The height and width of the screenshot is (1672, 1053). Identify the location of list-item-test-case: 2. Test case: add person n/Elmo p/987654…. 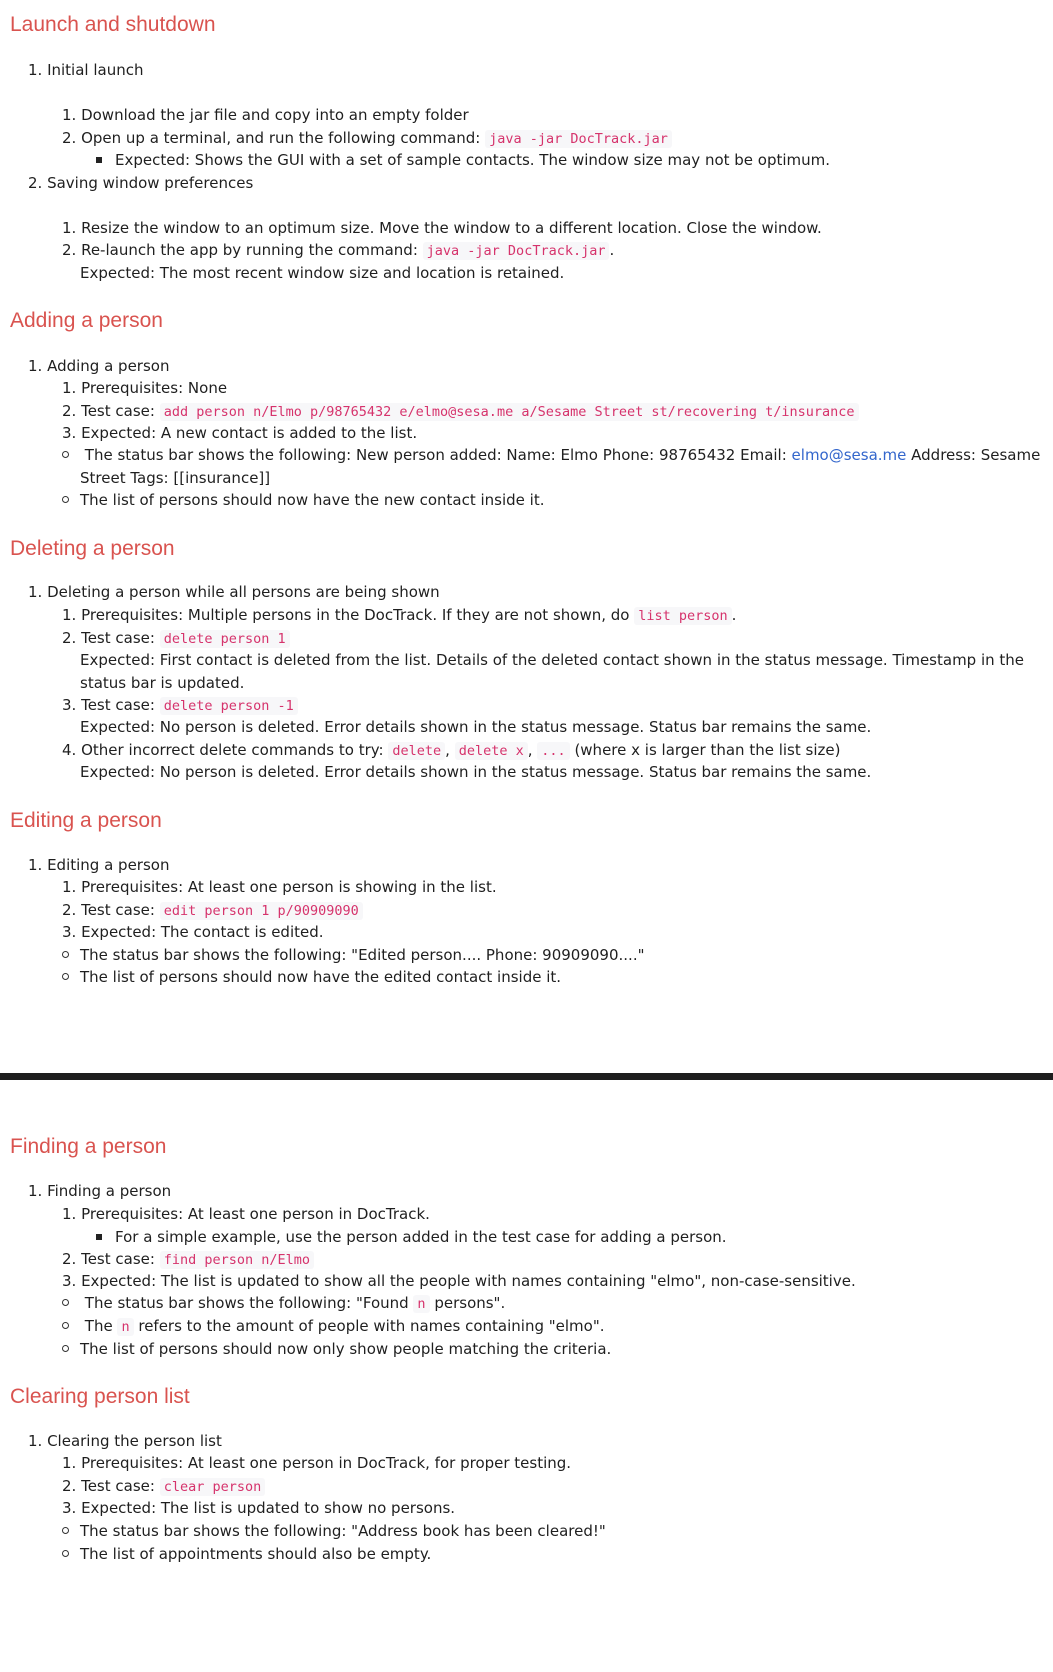
(460, 411).